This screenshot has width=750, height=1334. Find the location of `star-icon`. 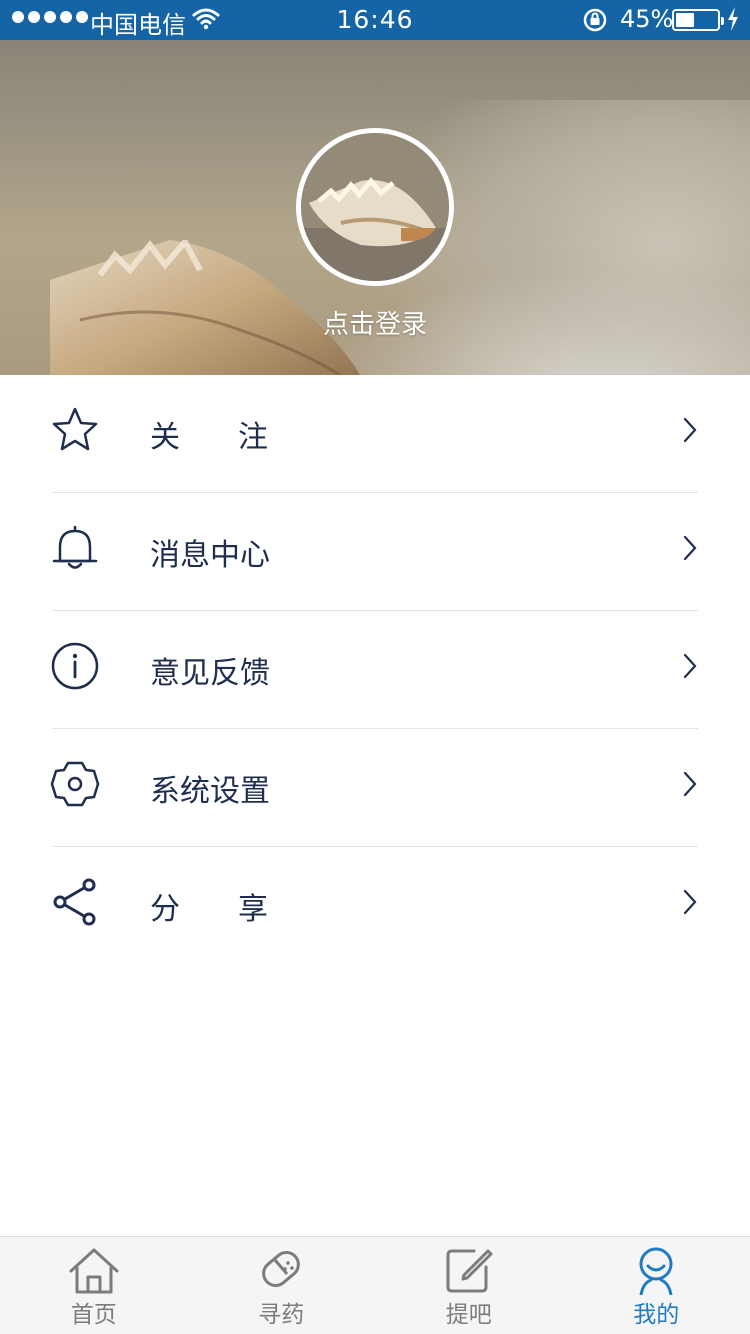

star-icon is located at coordinates (75, 429).